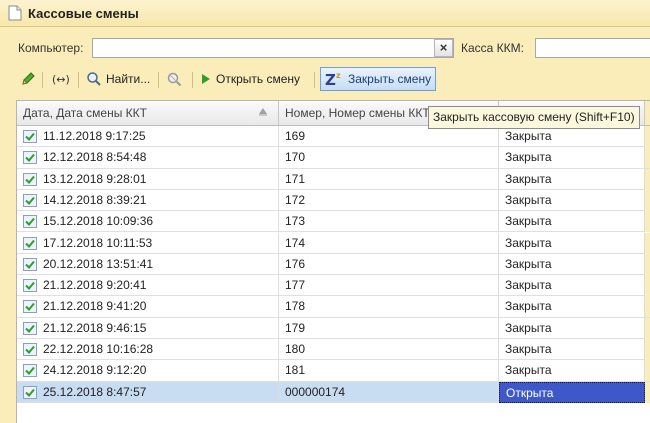  What do you see at coordinates (83, 13) in the screenshot?
I see `window-title: Кассовые смены` at bounding box center [83, 13].